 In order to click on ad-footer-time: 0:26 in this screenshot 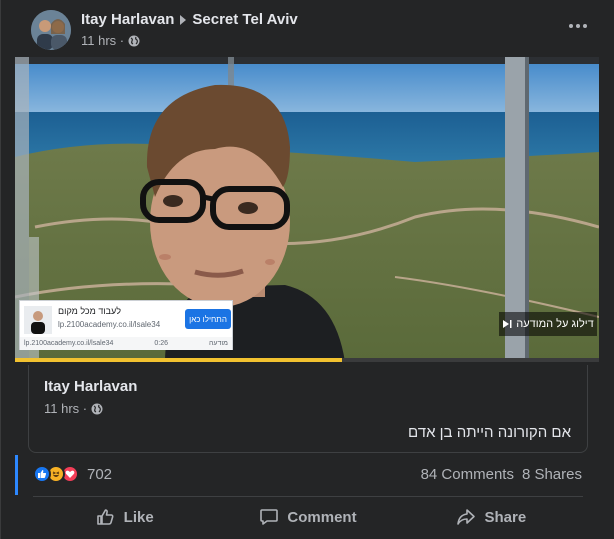, I will do `click(161, 343)`.